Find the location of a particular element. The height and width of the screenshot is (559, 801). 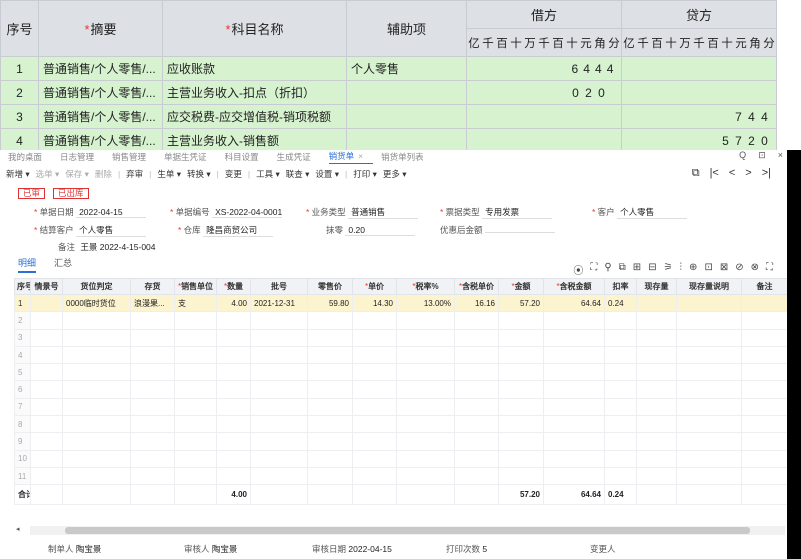

detail-col-header: *销售单位 is located at coordinates (195, 286).